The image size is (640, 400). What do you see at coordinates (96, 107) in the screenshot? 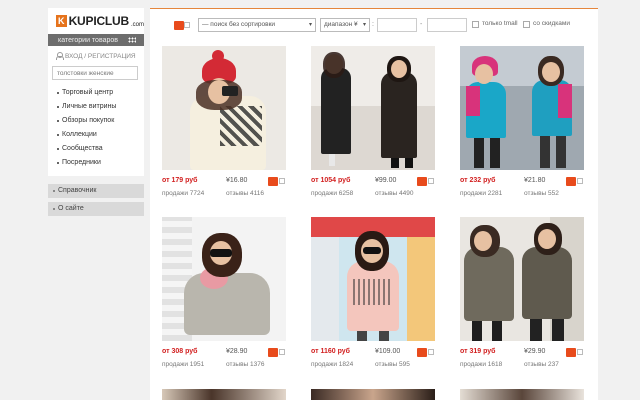
I see `nav-item-showcases: Личные витрины` at bounding box center [96, 107].